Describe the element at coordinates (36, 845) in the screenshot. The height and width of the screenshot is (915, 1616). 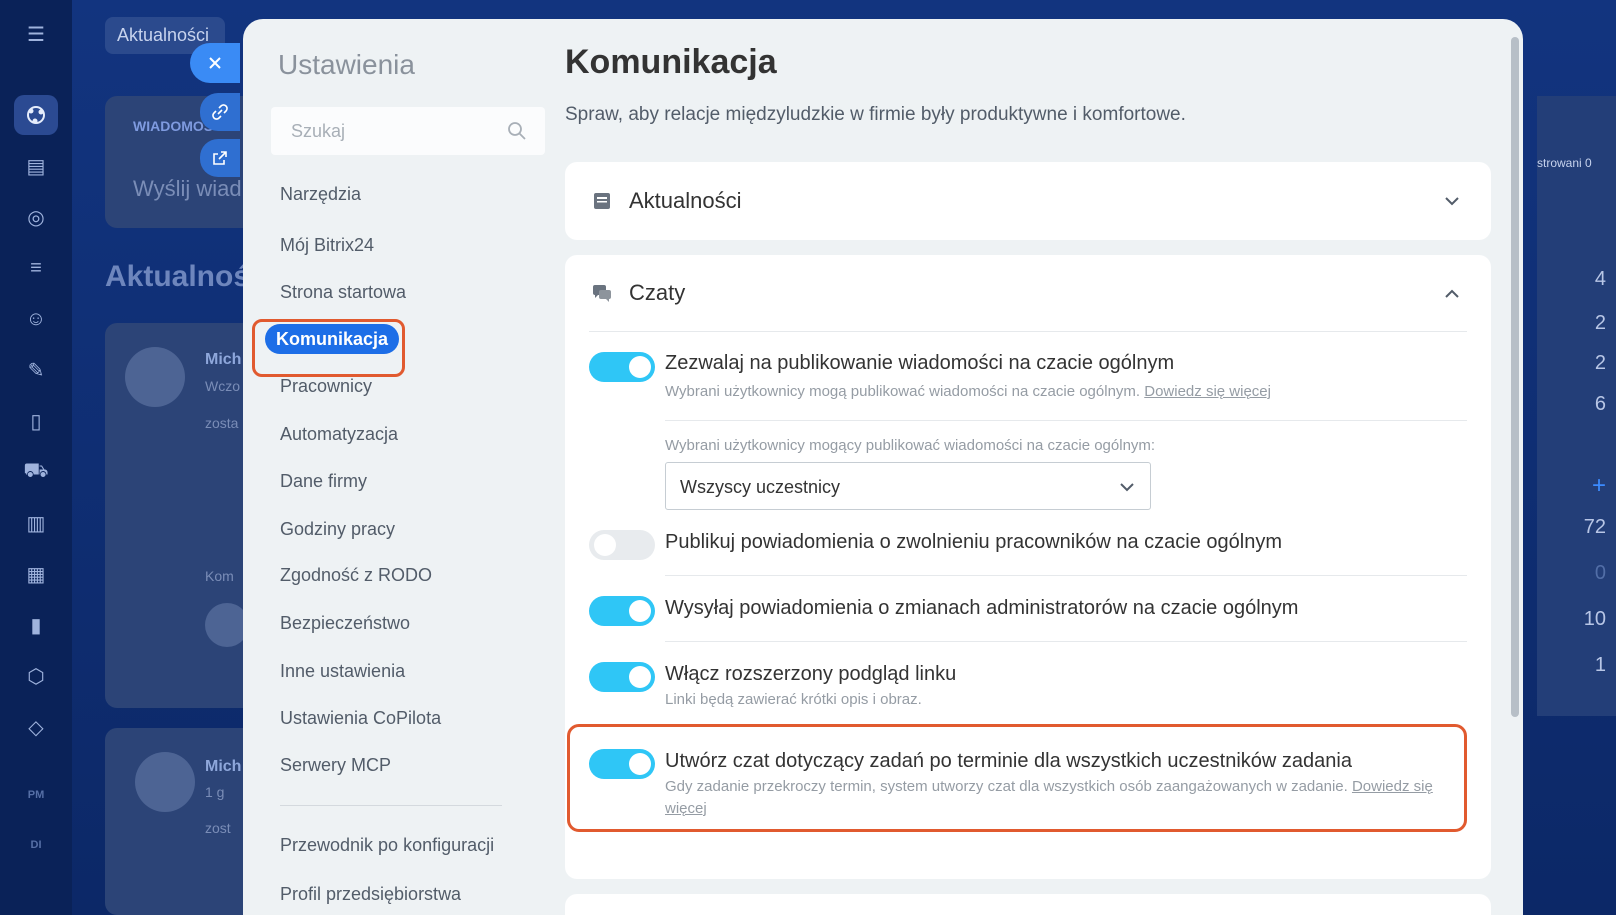
I see `rail-di: DI` at that location.